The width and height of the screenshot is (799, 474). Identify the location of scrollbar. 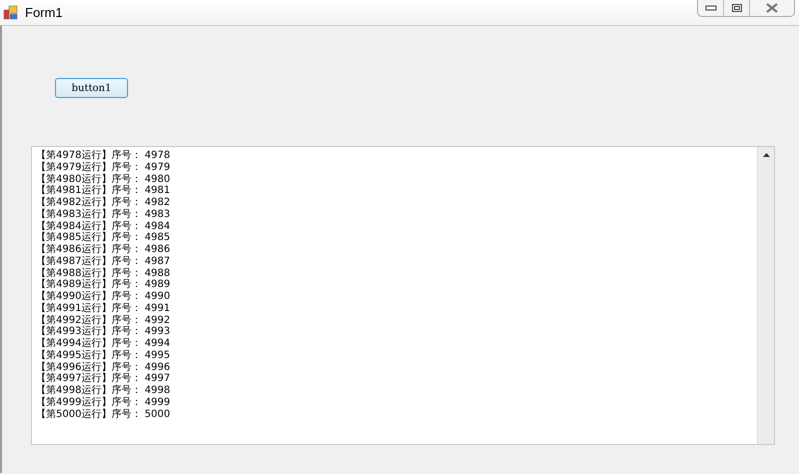
(765, 295).